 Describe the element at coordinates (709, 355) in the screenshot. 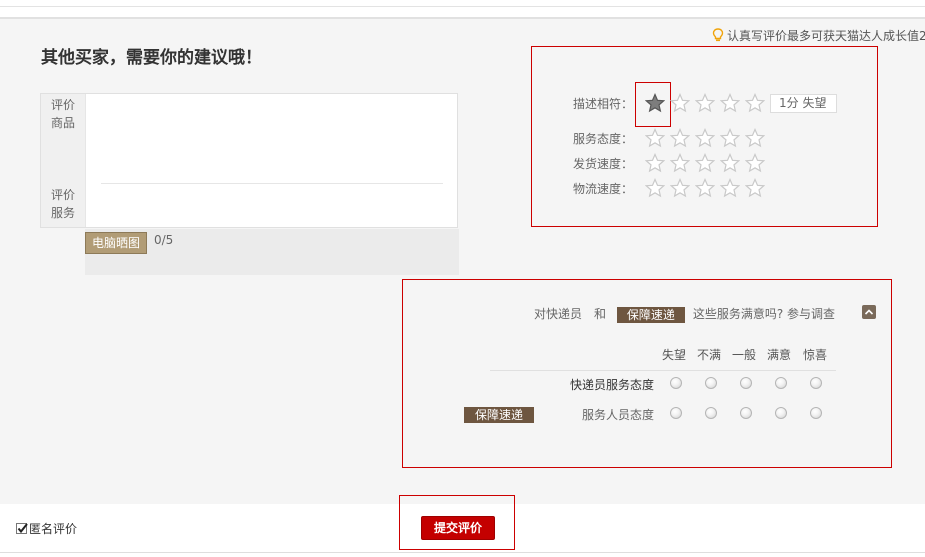

I see `survey-column-header: 不满` at that location.